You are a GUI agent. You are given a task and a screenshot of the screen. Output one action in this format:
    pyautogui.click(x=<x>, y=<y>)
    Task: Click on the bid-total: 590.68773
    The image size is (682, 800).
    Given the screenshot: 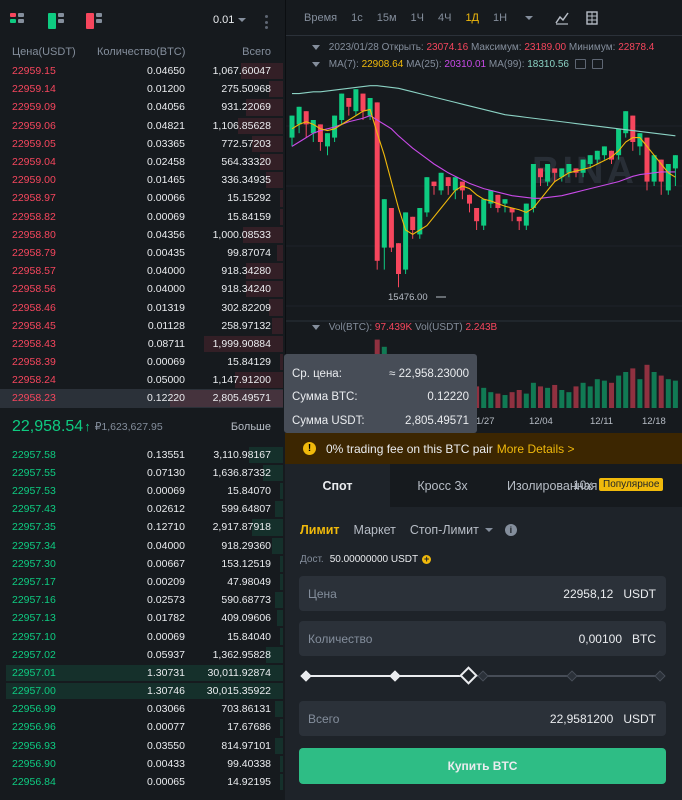 What is the action you would take?
    pyautogui.click(x=246, y=600)
    